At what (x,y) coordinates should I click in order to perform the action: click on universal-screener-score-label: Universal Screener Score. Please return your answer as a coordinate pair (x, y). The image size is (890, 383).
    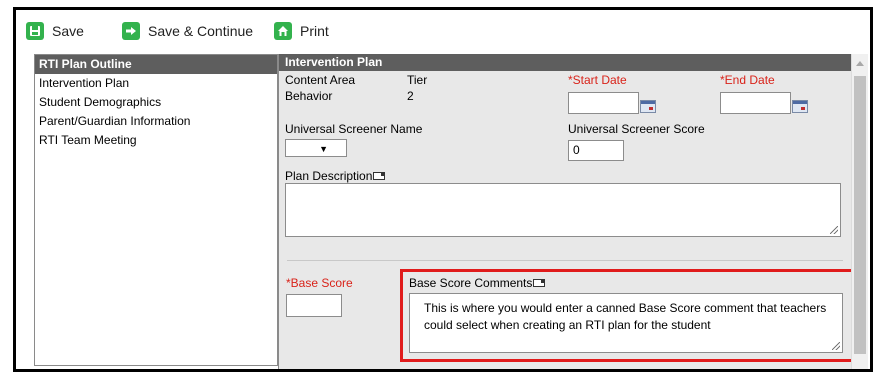
    Looking at the image, I should click on (636, 129).